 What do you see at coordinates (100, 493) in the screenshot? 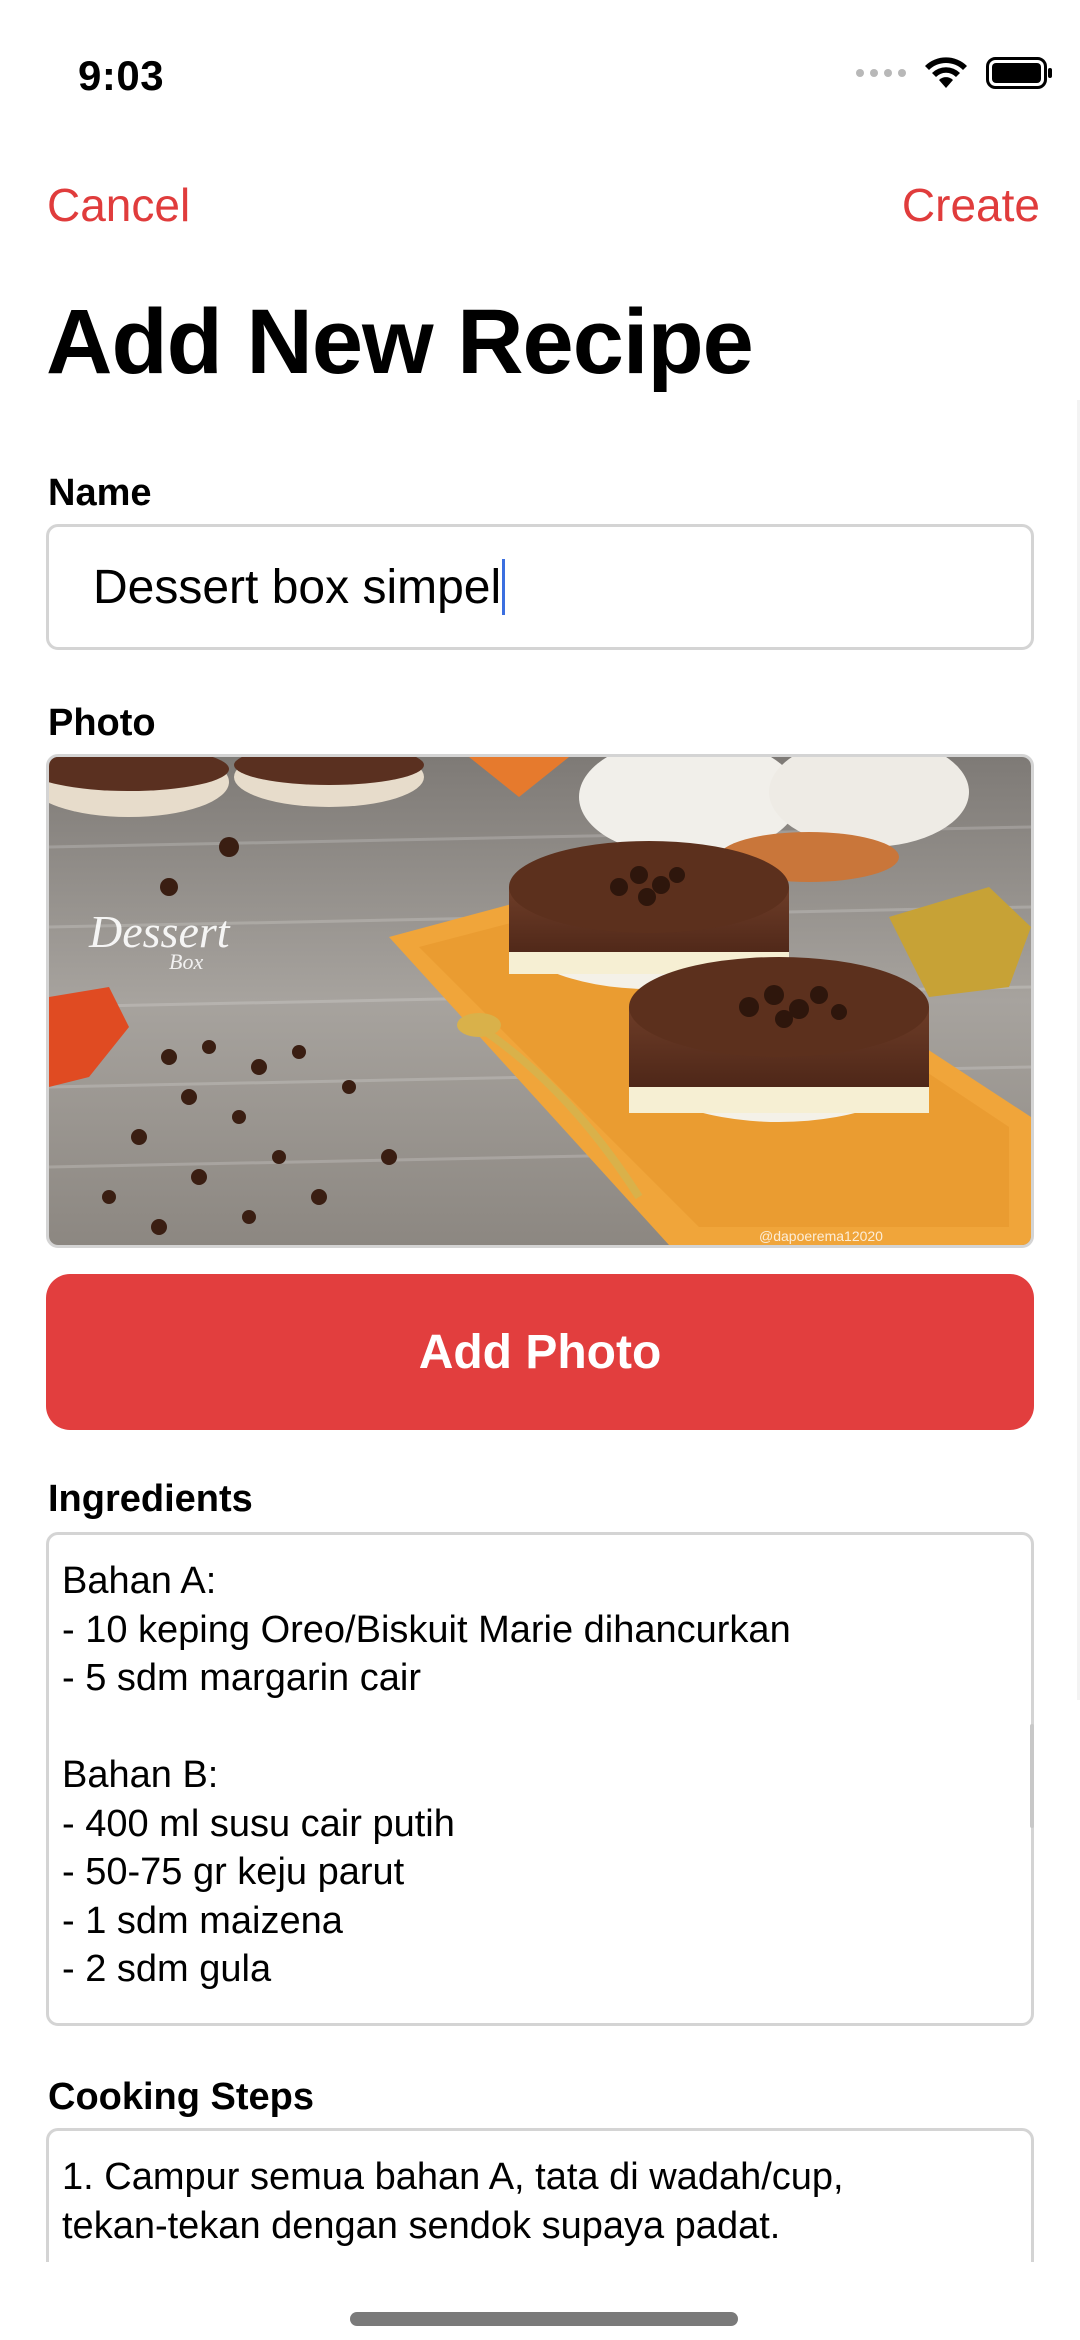
I see `name-label: Name` at bounding box center [100, 493].